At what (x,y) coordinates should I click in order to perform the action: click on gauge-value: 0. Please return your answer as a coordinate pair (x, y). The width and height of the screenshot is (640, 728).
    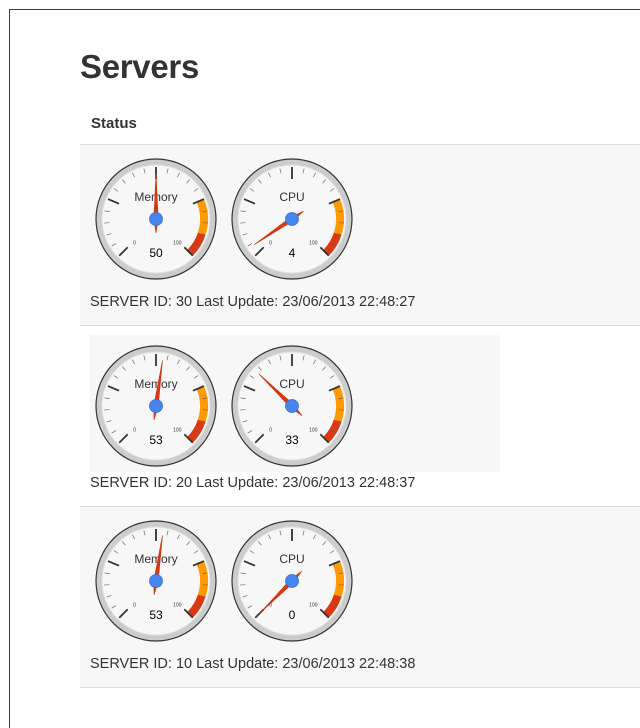
    Looking at the image, I should click on (292, 615).